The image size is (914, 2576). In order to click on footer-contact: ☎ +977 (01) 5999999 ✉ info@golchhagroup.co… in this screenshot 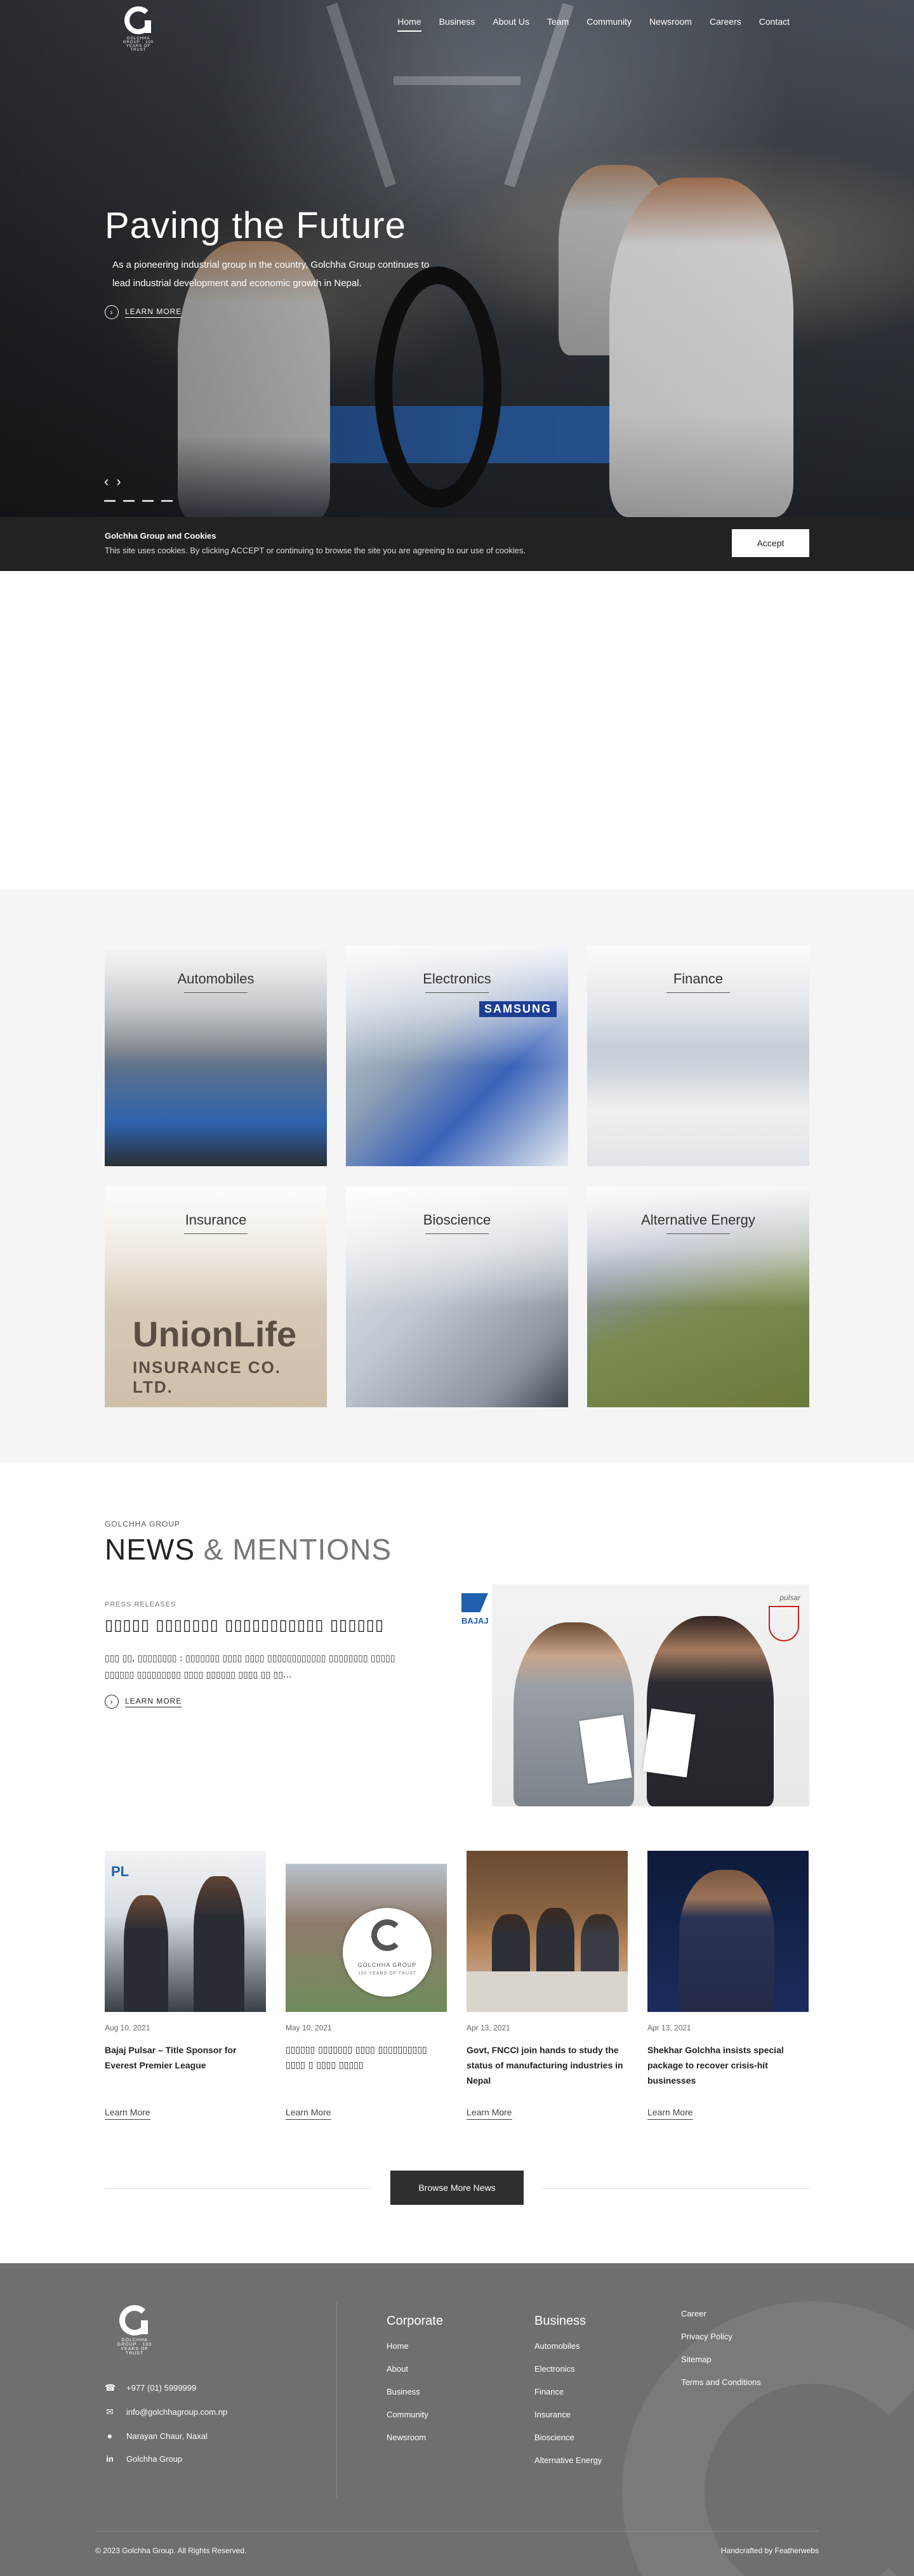, I will do `click(166, 2429)`.